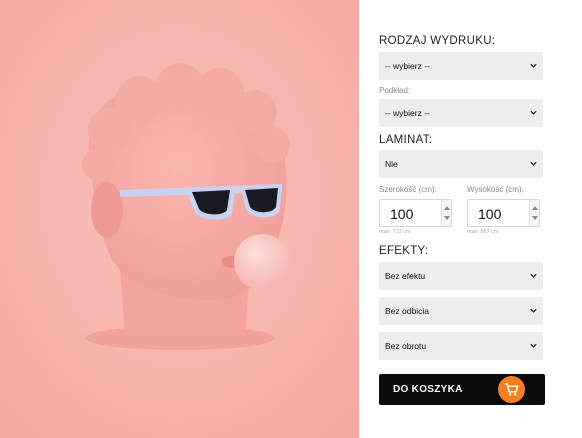 The width and height of the screenshot is (582, 438). I want to click on width-stepper, so click(446, 213).